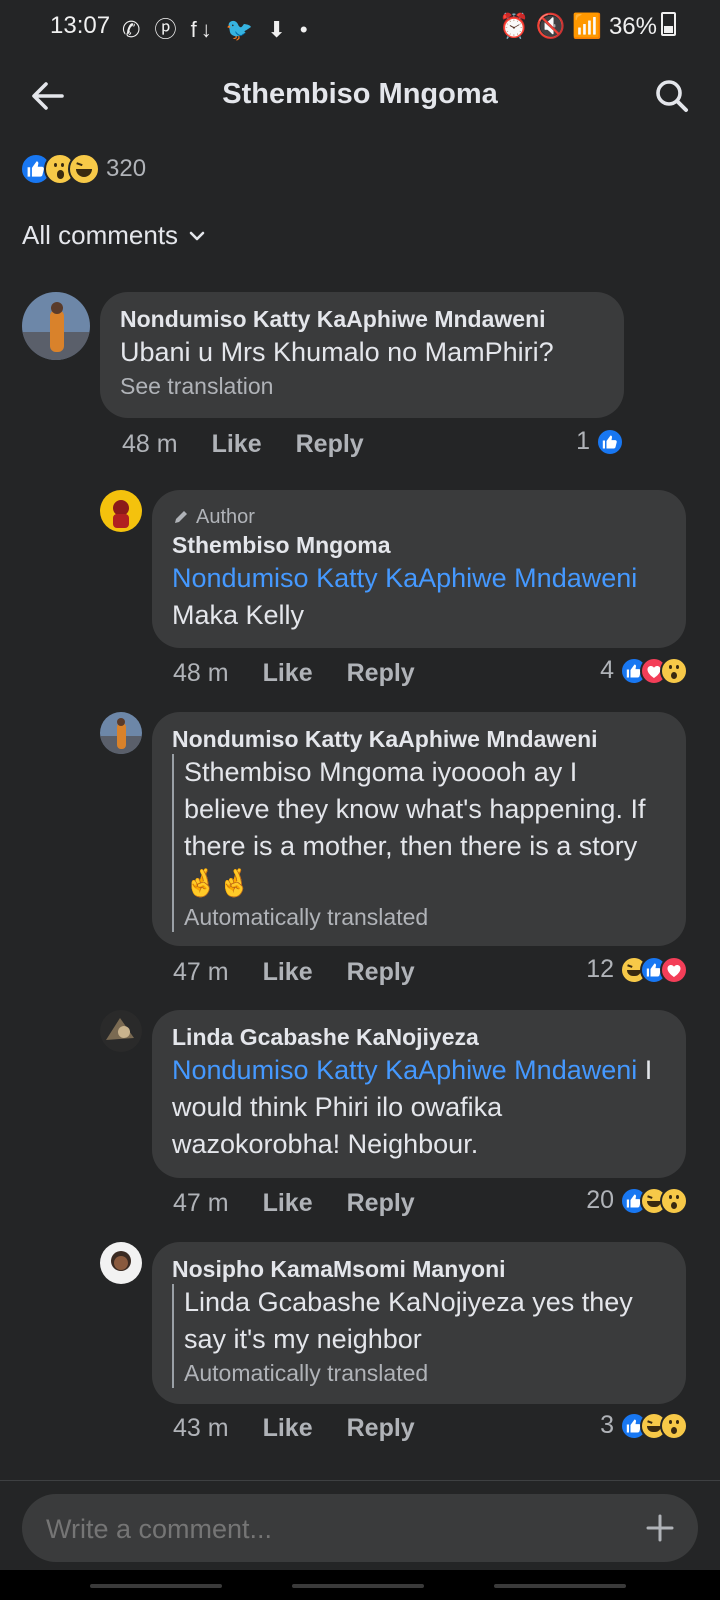 The image size is (720, 1600). What do you see at coordinates (419, 545) in the screenshot?
I see `commenter-name: Sthembiso Mngoma` at bounding box center [419, 545].